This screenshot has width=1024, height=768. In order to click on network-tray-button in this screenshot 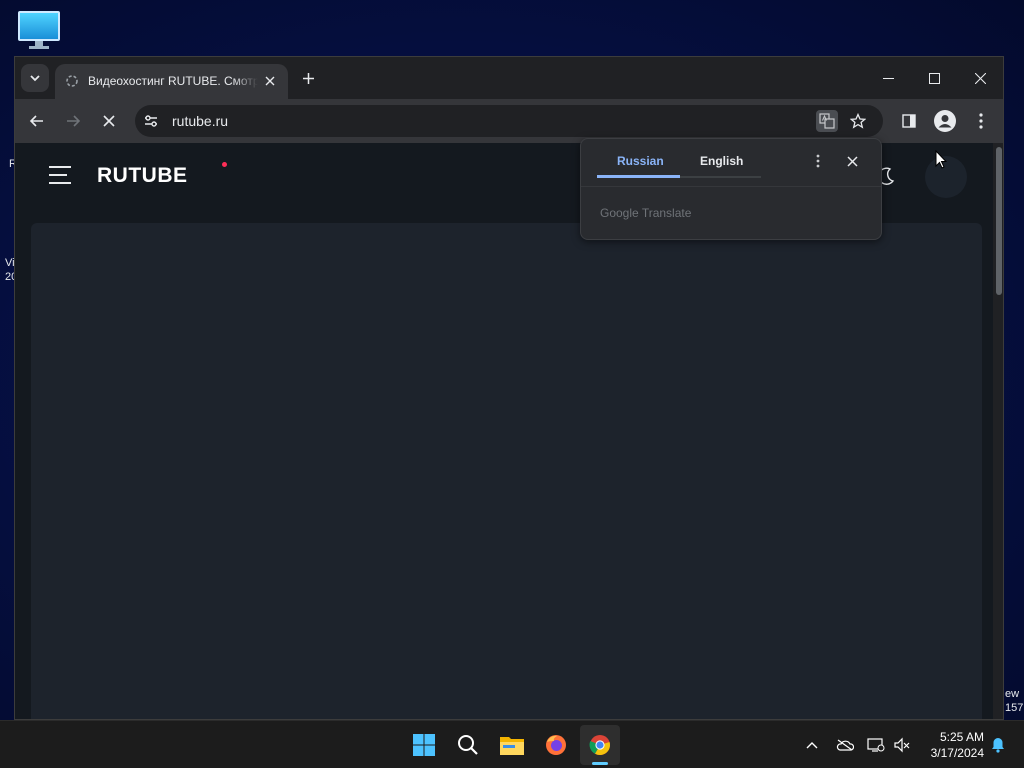, I will do `click(876, 745)`.